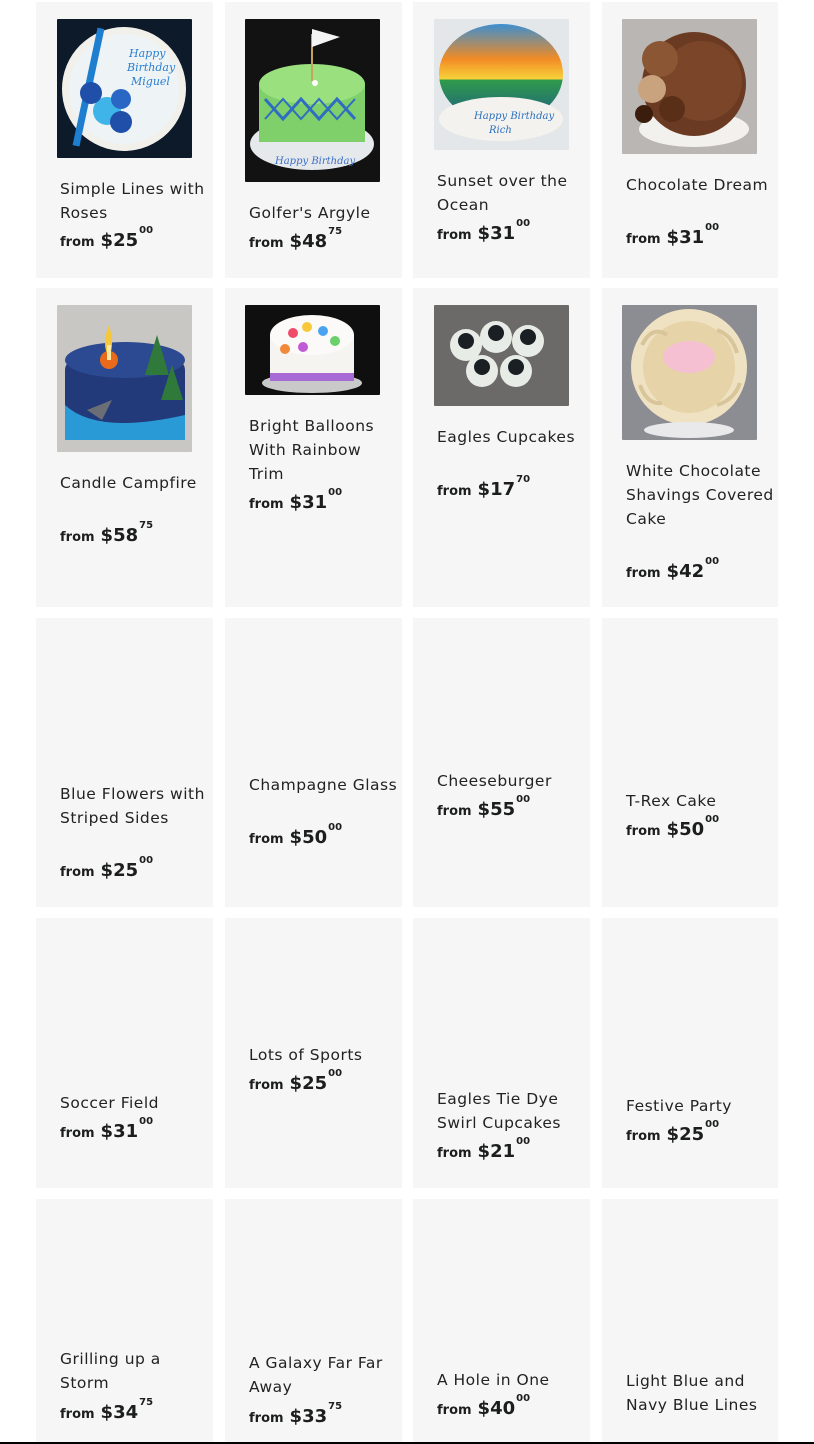 This screenshot has height=1444, width=814. Describe the element at coordinates (701, 495) in the screenshot. I see `product-title: White Chocolate Shavings Covered Cake` at that location.